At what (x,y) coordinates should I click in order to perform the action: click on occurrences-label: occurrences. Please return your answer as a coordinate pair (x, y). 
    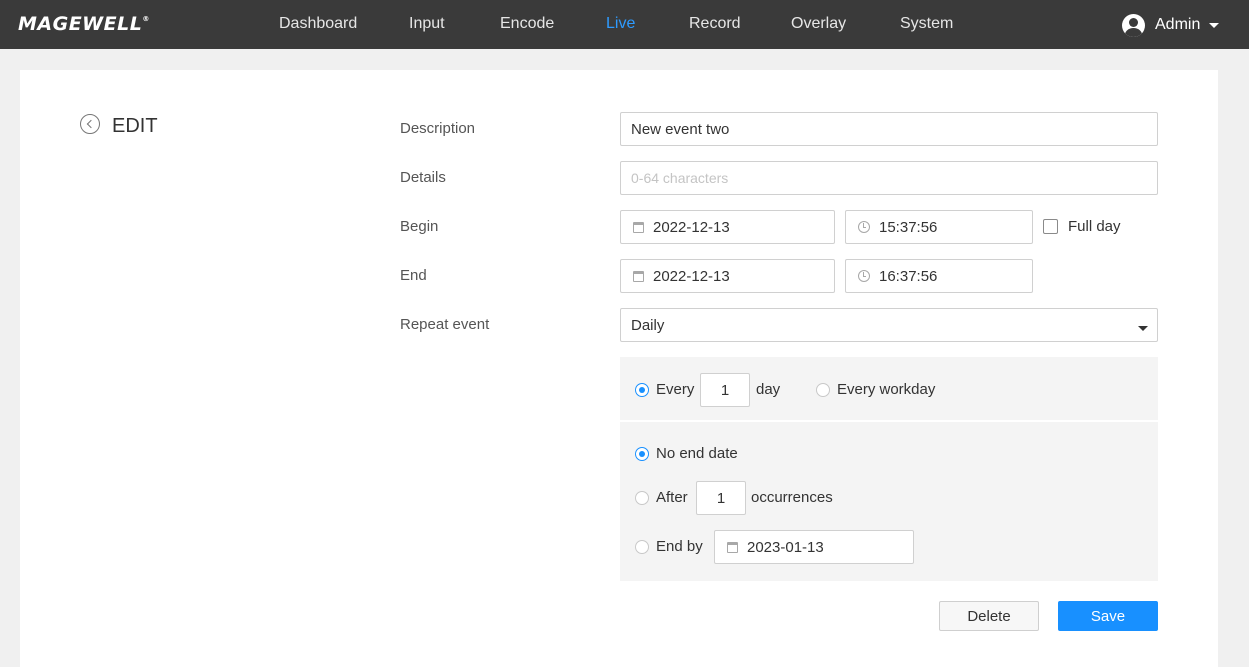
    Looking at the image, I should click on (792, 497).